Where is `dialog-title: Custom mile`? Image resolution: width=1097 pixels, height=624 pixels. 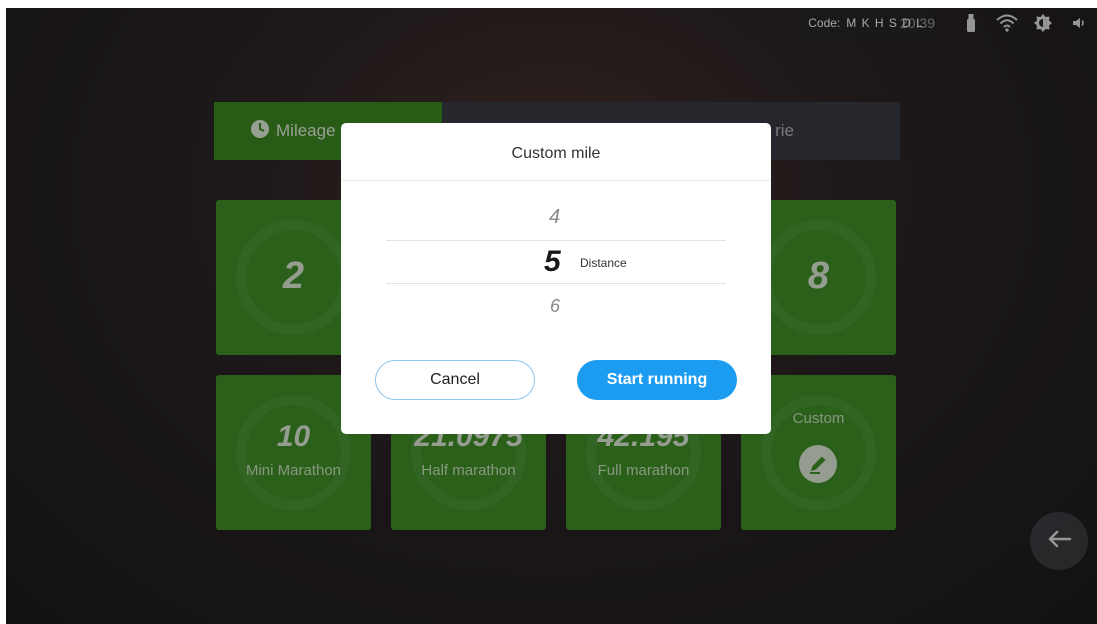
dialog-title: Custom mile is located at coordinates (556, 152).